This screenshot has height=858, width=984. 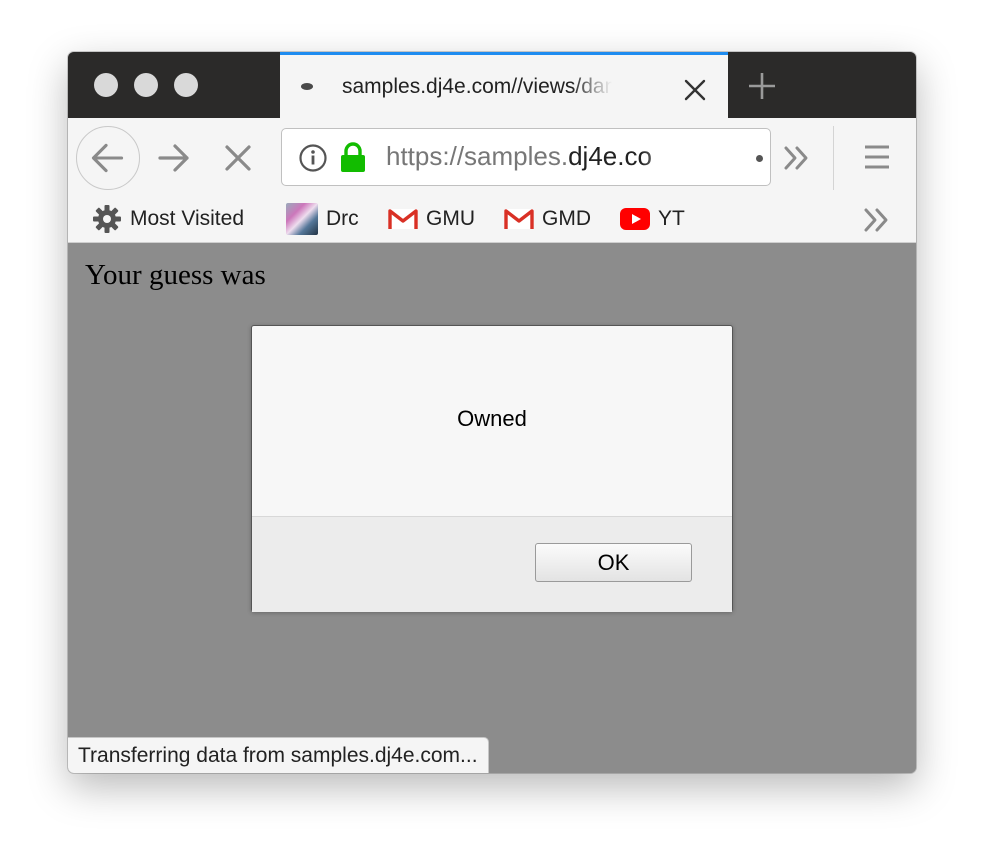 What do you see at coordinates (492, 219) in the screenshot?
I see `bookmarks-toolbar: Most Visited Drc GMU GMD YT` at bounding box center [492, 219].